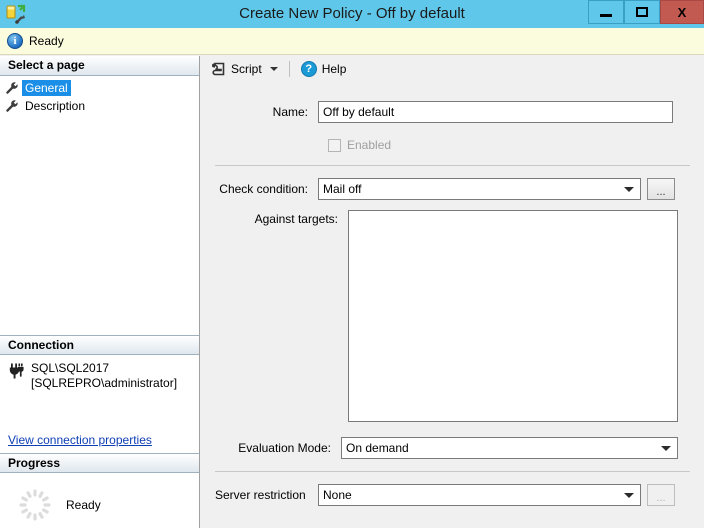 The width and height of the screenshot is (704, 528). I want to click on name-row: Name: Off by default, so click(452, 112).